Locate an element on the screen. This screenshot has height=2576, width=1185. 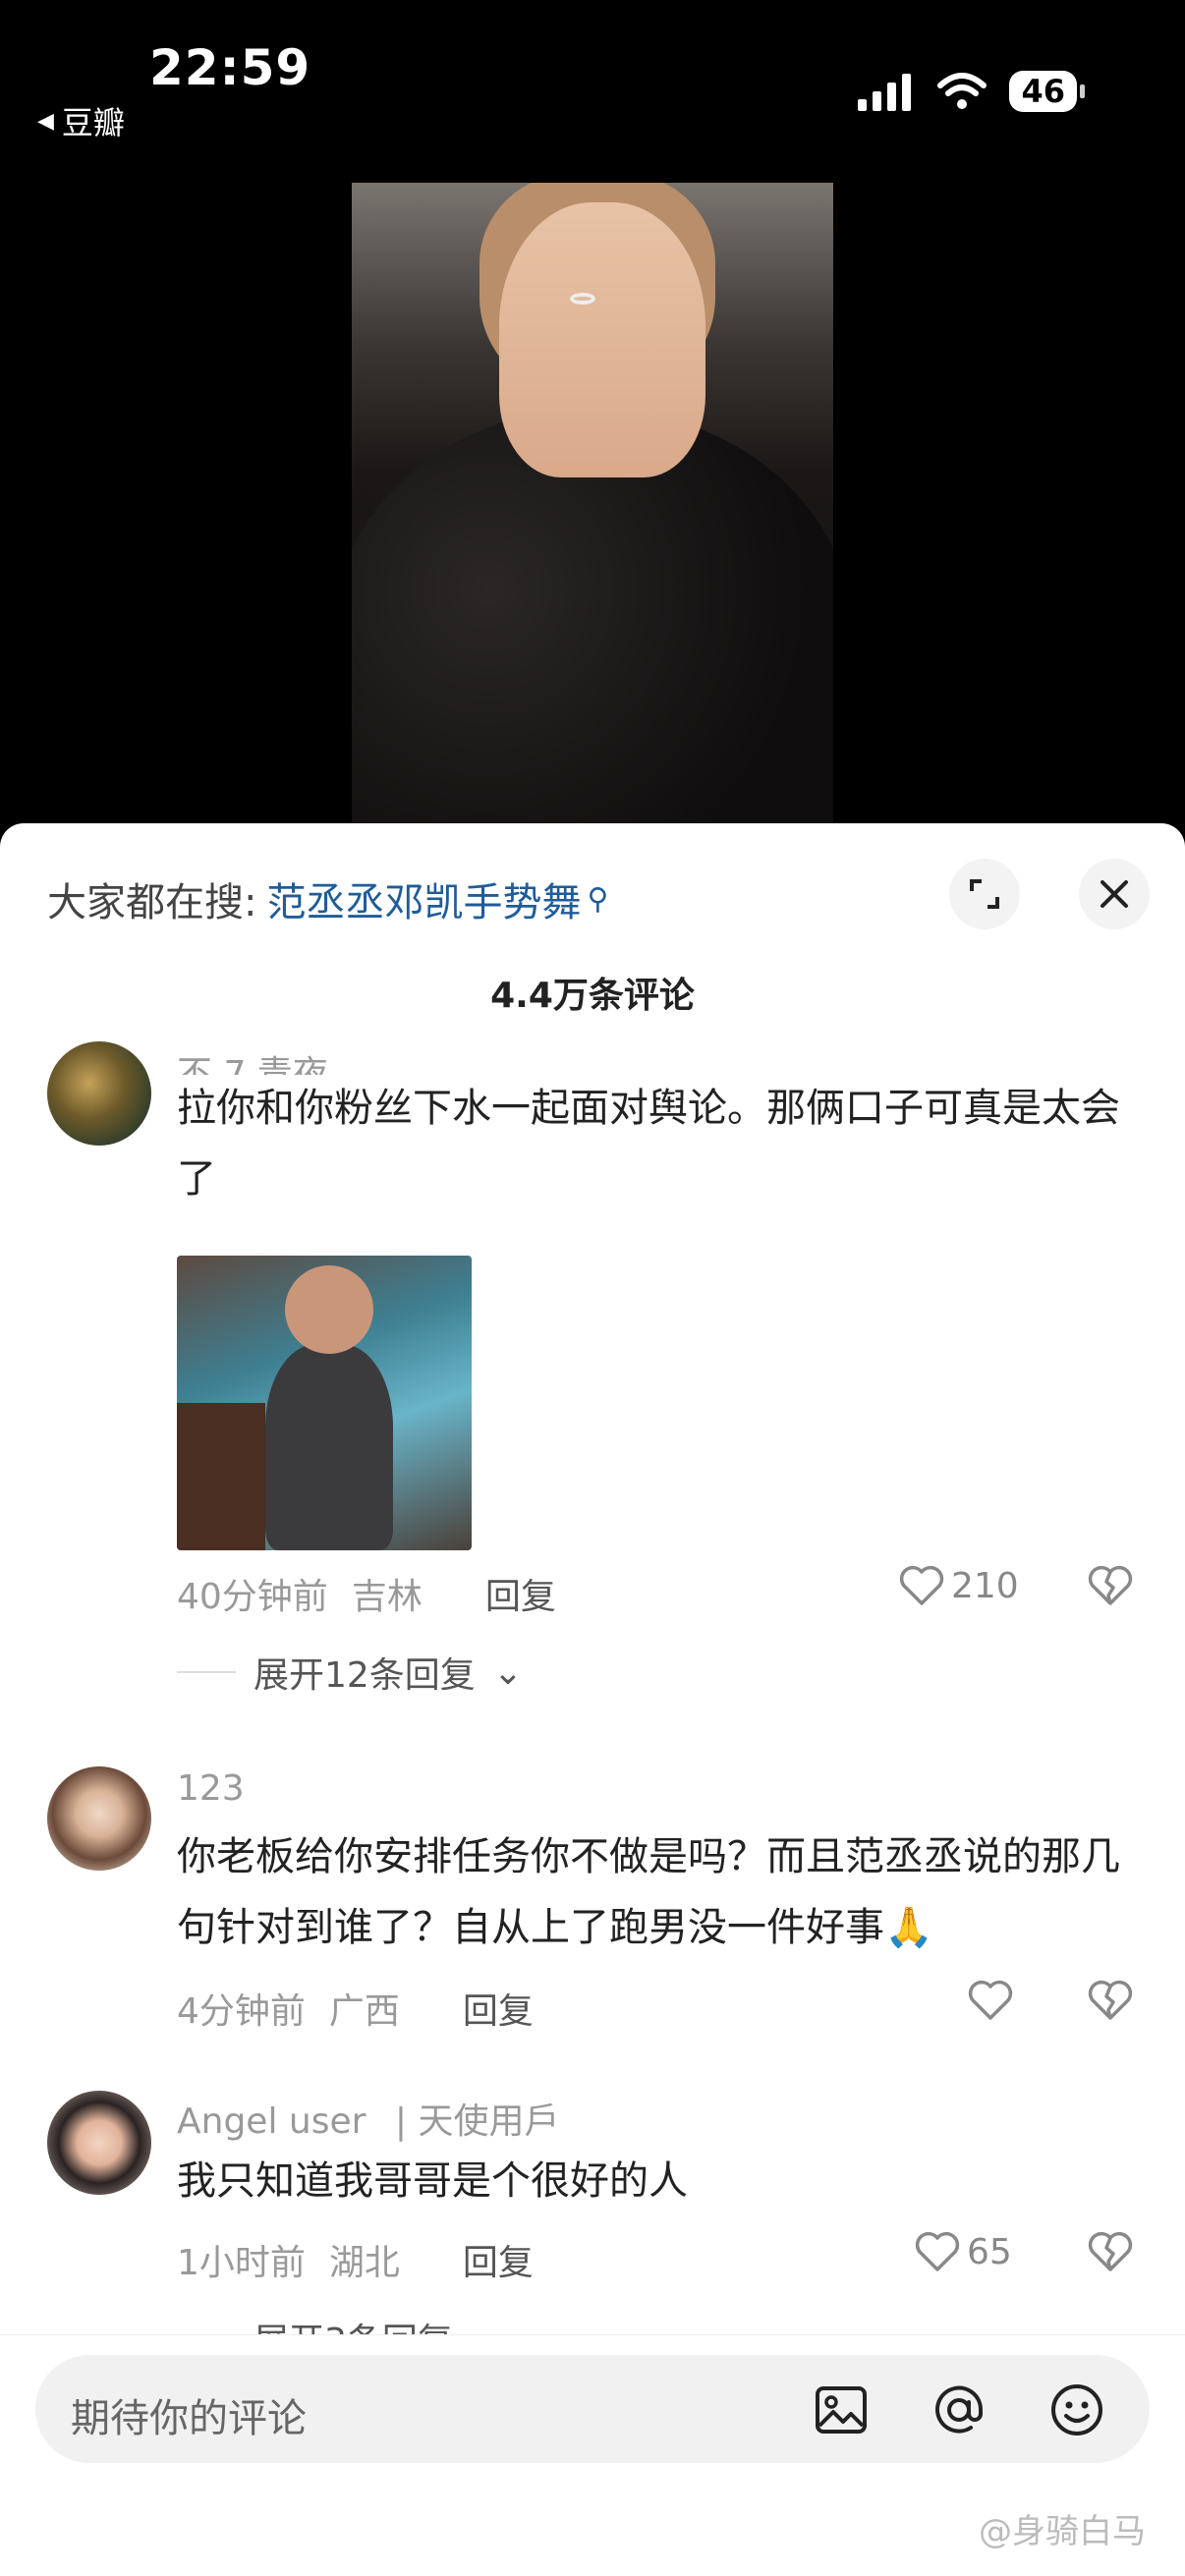
close-icon is located at coordinates (1114, 894).